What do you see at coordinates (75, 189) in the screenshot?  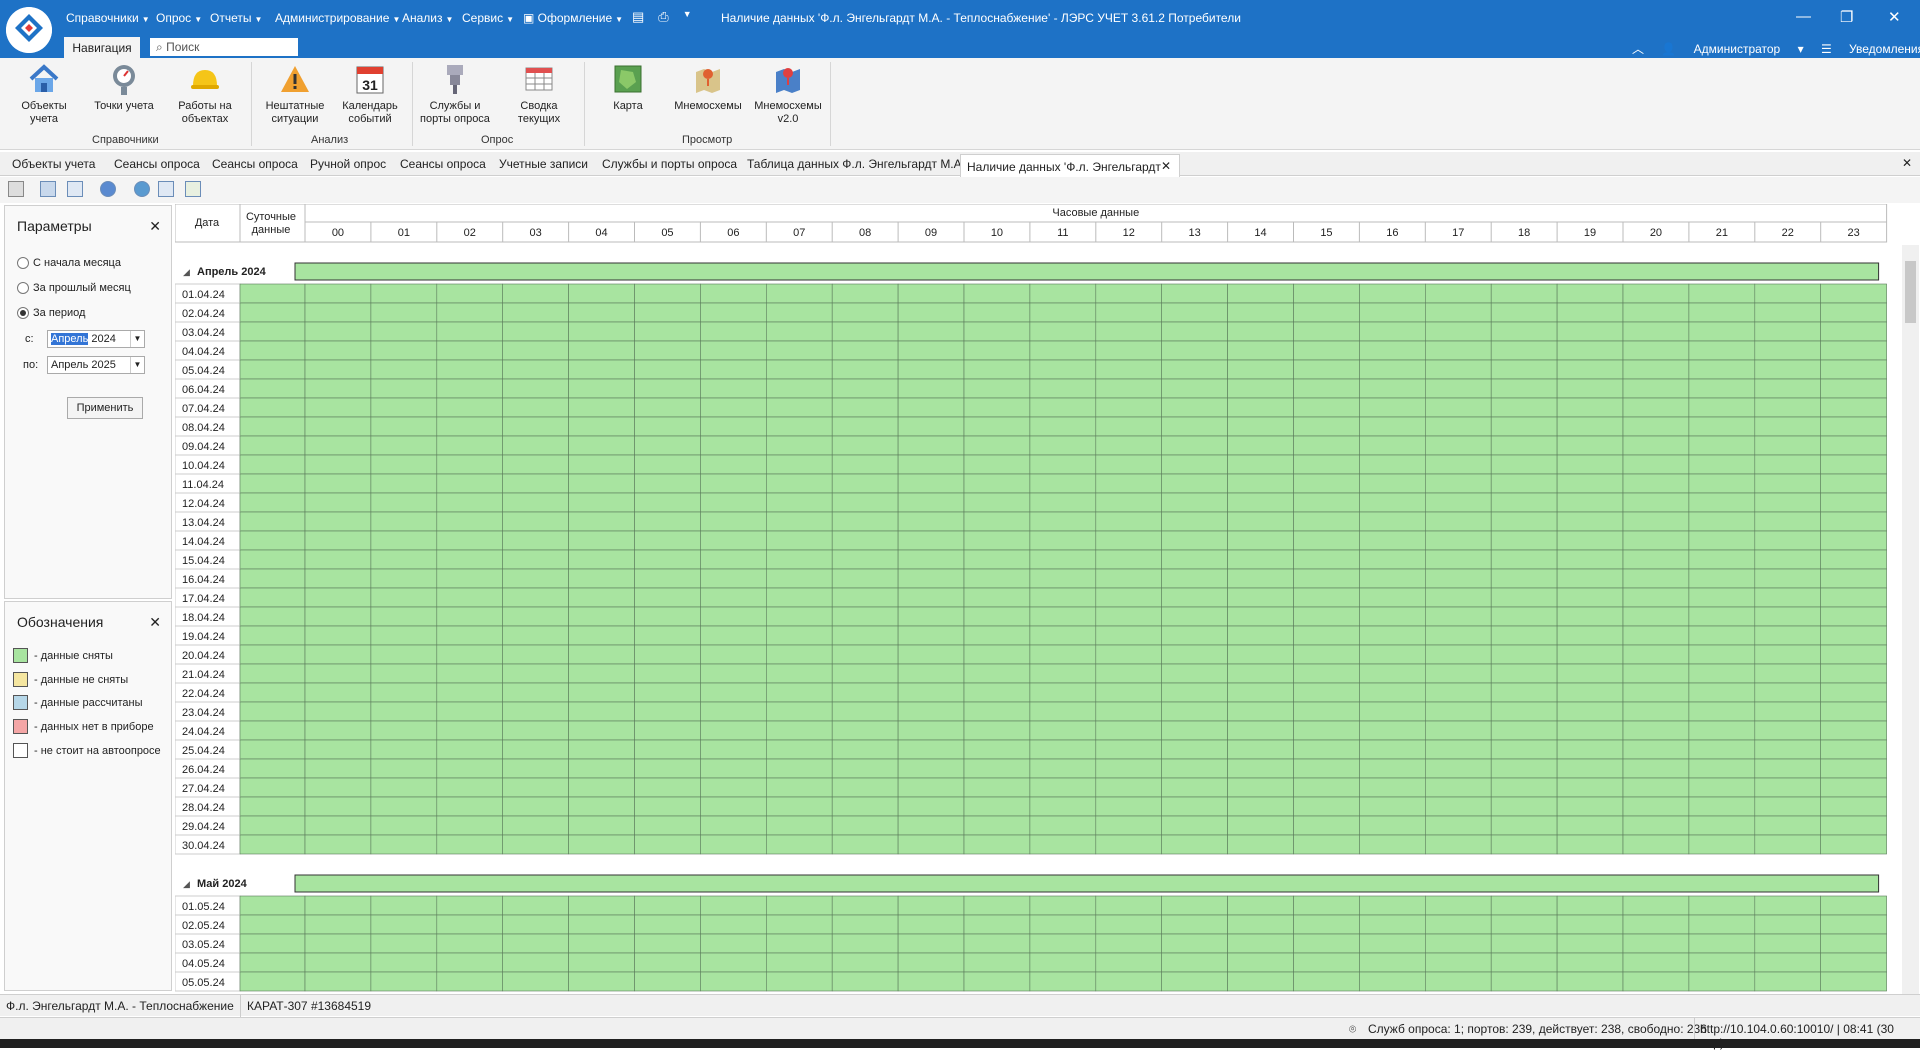 I see `panel-right-icon` at bounding box center [75, 189].